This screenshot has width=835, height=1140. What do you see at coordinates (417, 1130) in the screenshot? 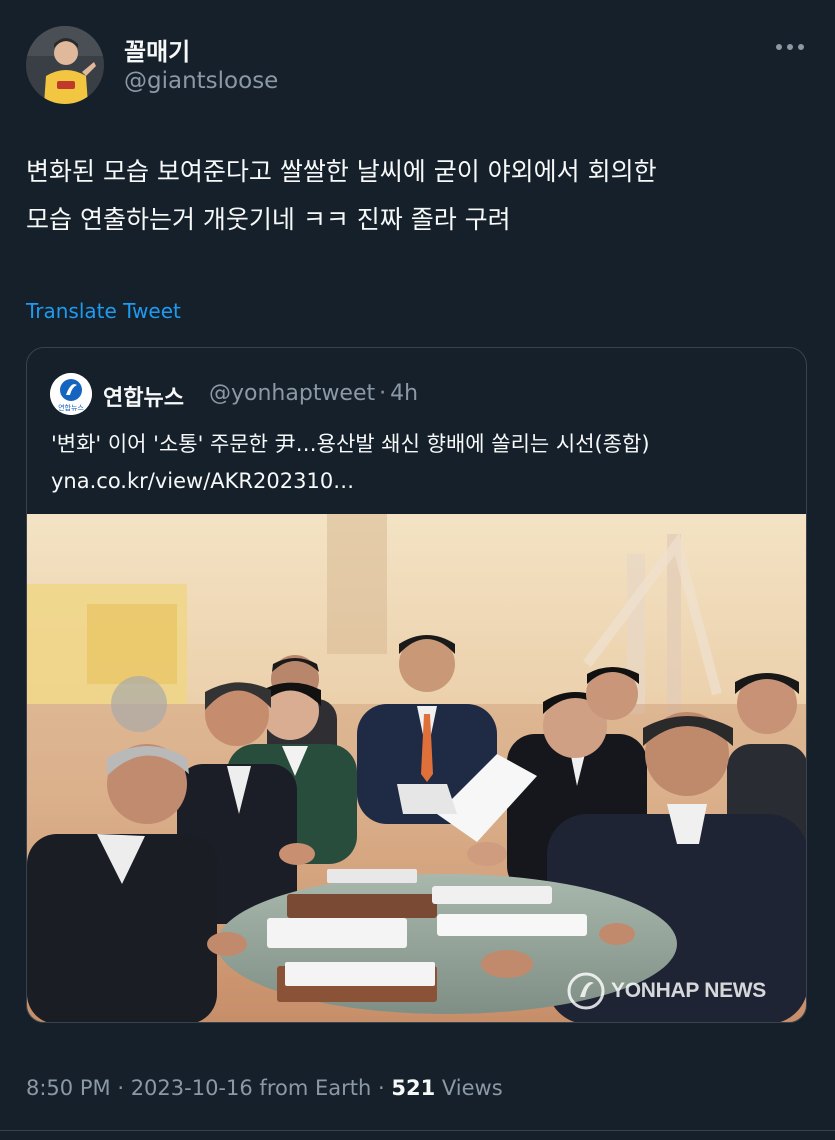
I see `divider` at bounding box center [417, 1130].